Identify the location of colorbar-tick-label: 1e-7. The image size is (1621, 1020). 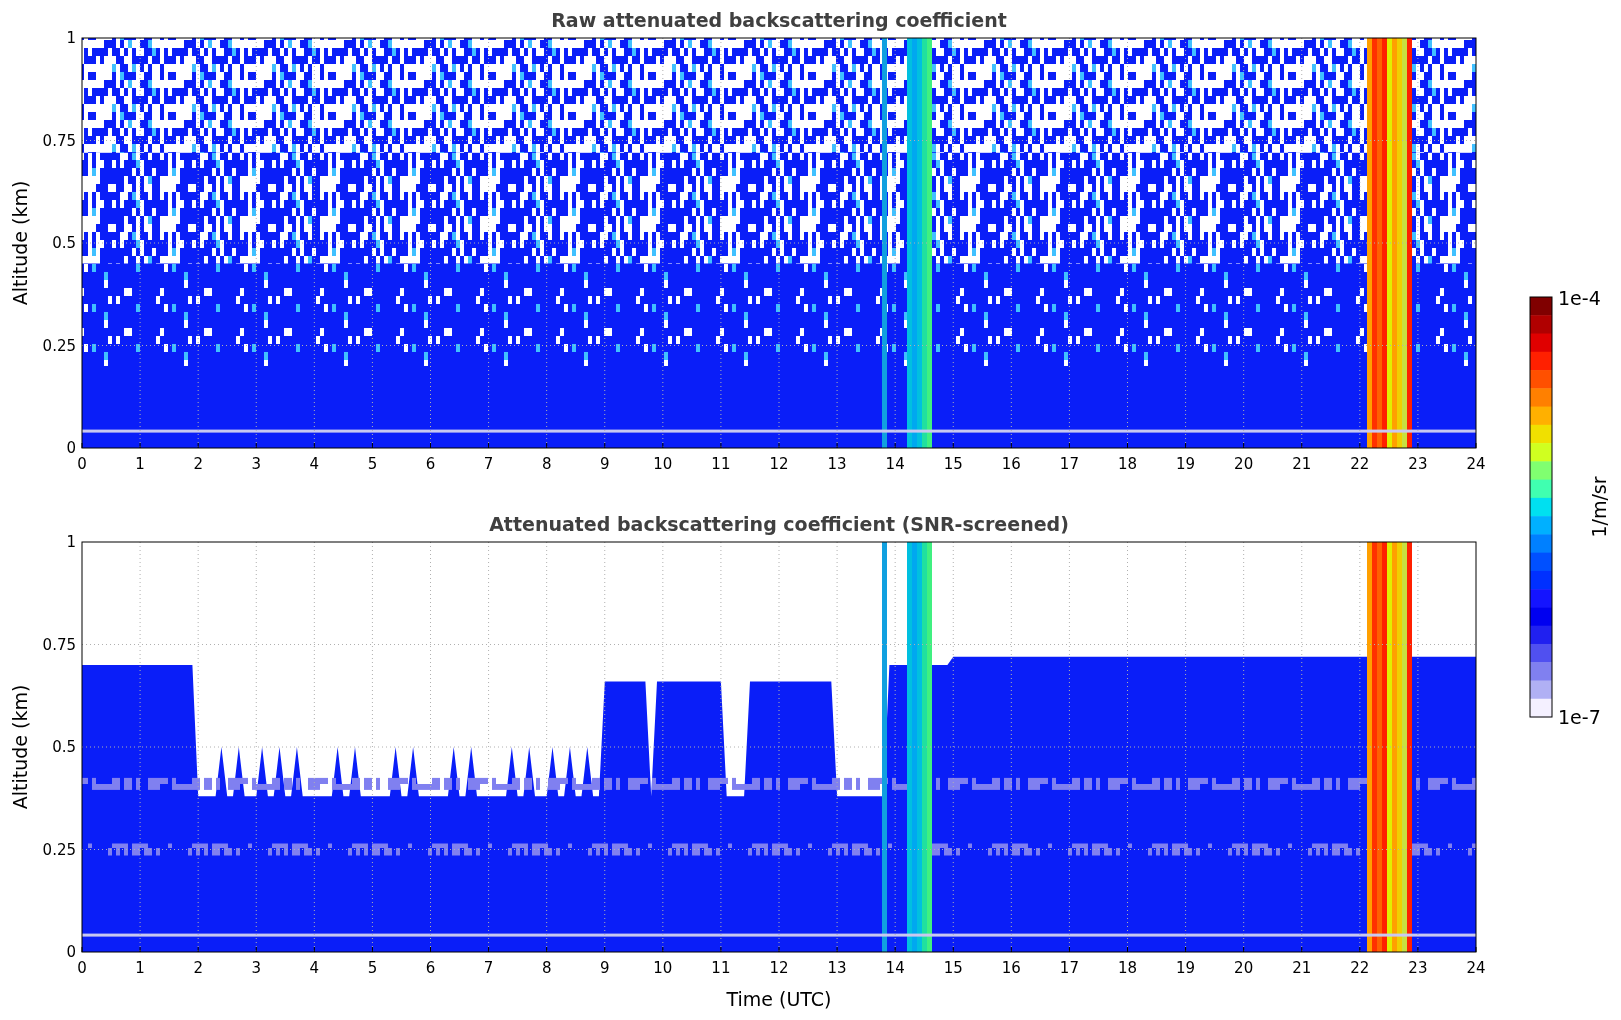
(1579, 717).